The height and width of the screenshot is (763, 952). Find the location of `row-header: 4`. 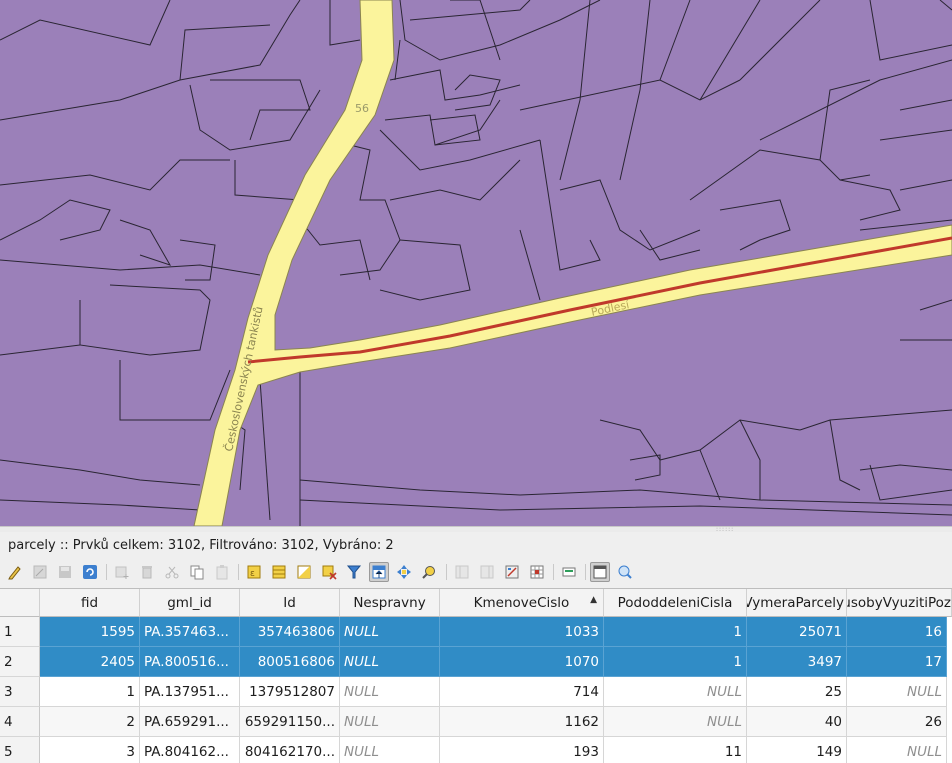

row-header: 4 is located at coordinates (20, 722).